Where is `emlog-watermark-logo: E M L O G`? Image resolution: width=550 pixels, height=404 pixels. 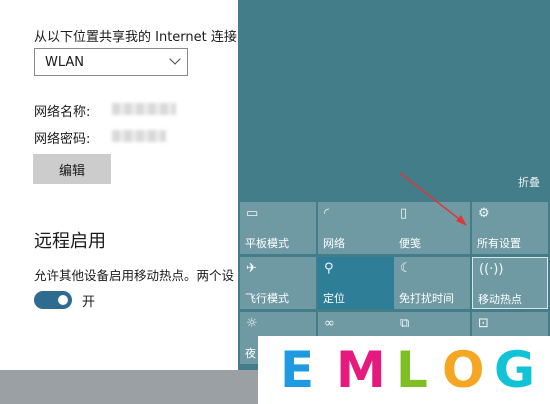
emlog-watermark-logo: E M L O G is located at coordinates (404, 370).